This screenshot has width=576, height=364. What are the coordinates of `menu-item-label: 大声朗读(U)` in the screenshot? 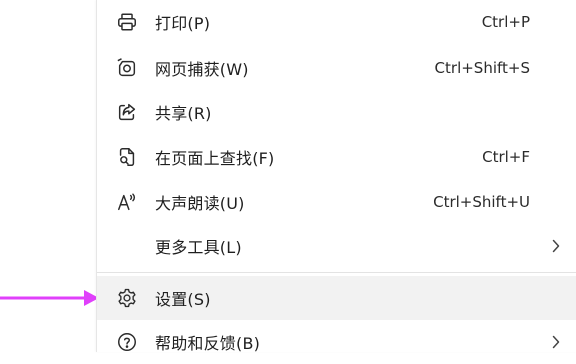 It's located at (200, 203).